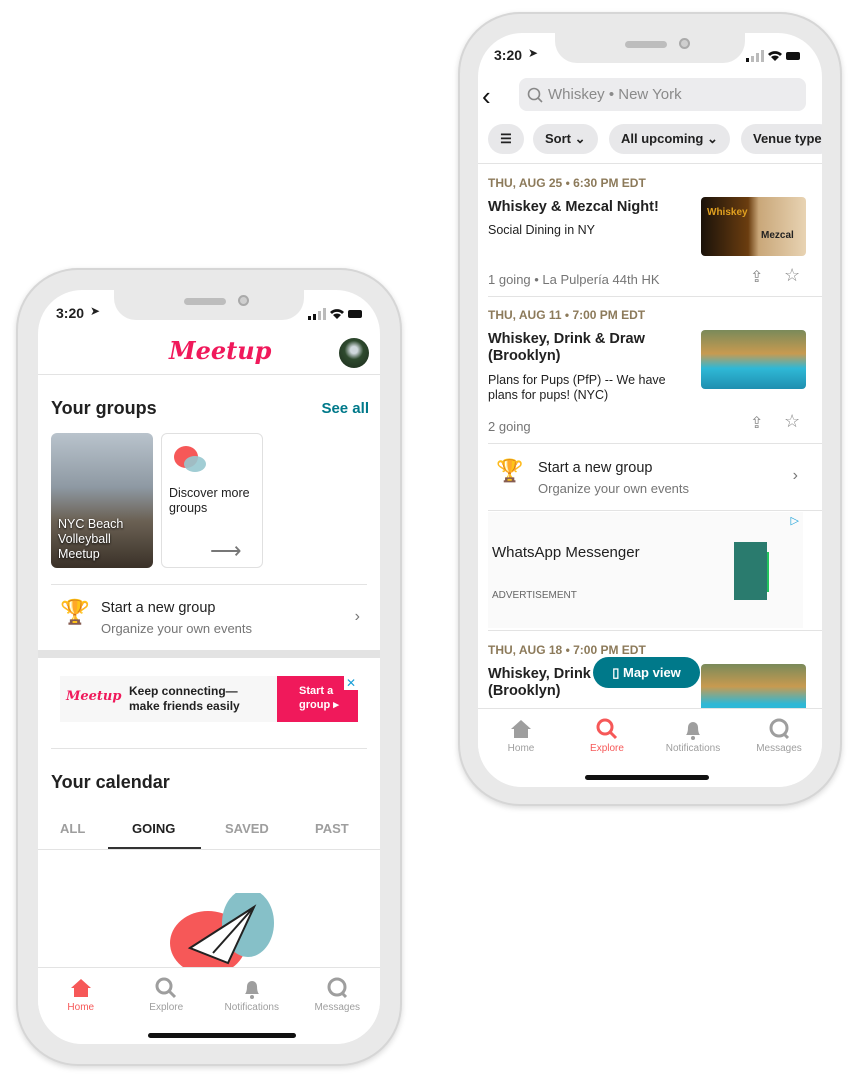 This screenshot has height=1080, width=852. What do you see at coordinates (615, 94) in the screenshot?
I see `search-value: Whiskey • New York` at bounding box center [615, 94].